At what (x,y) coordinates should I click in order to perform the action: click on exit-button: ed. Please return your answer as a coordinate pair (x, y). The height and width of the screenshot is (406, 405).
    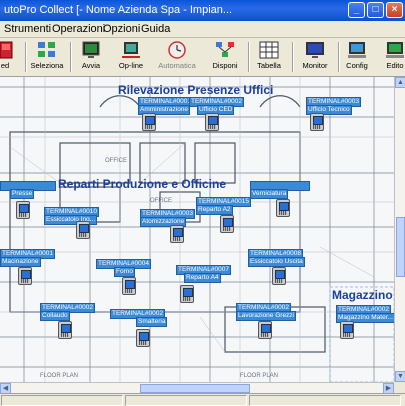
    Looking at the image, I should click on (12, 57).